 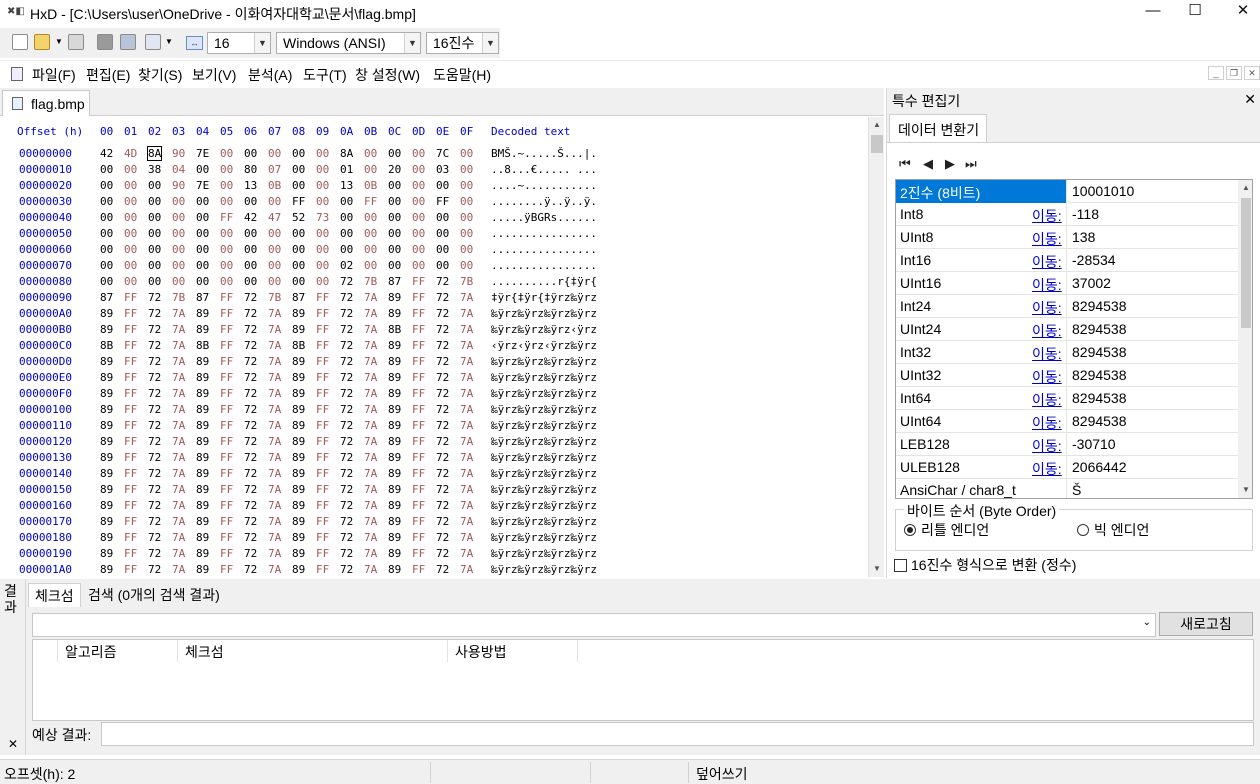 I want to click on inspector-row: 2진수 (8비트) 10001010, so click(x=1067, y=191).